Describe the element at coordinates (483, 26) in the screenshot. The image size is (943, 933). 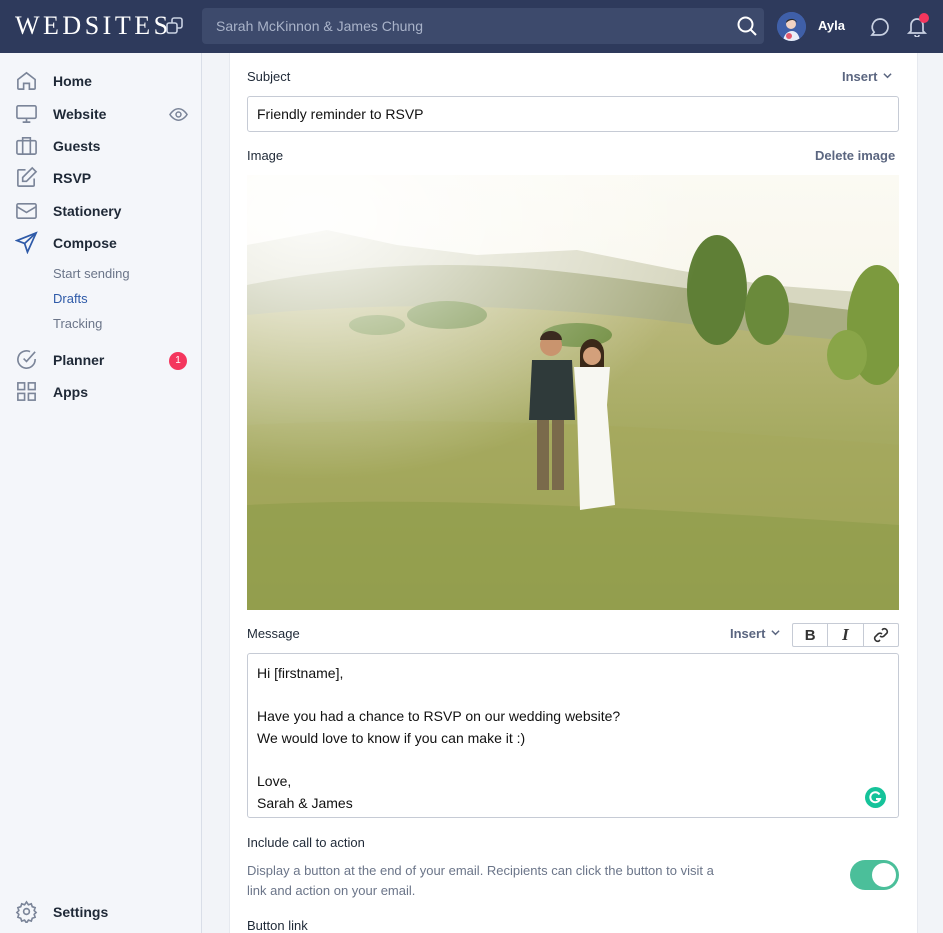
I see `search-bar: Sarah McKinnon & James Chung` at that location.